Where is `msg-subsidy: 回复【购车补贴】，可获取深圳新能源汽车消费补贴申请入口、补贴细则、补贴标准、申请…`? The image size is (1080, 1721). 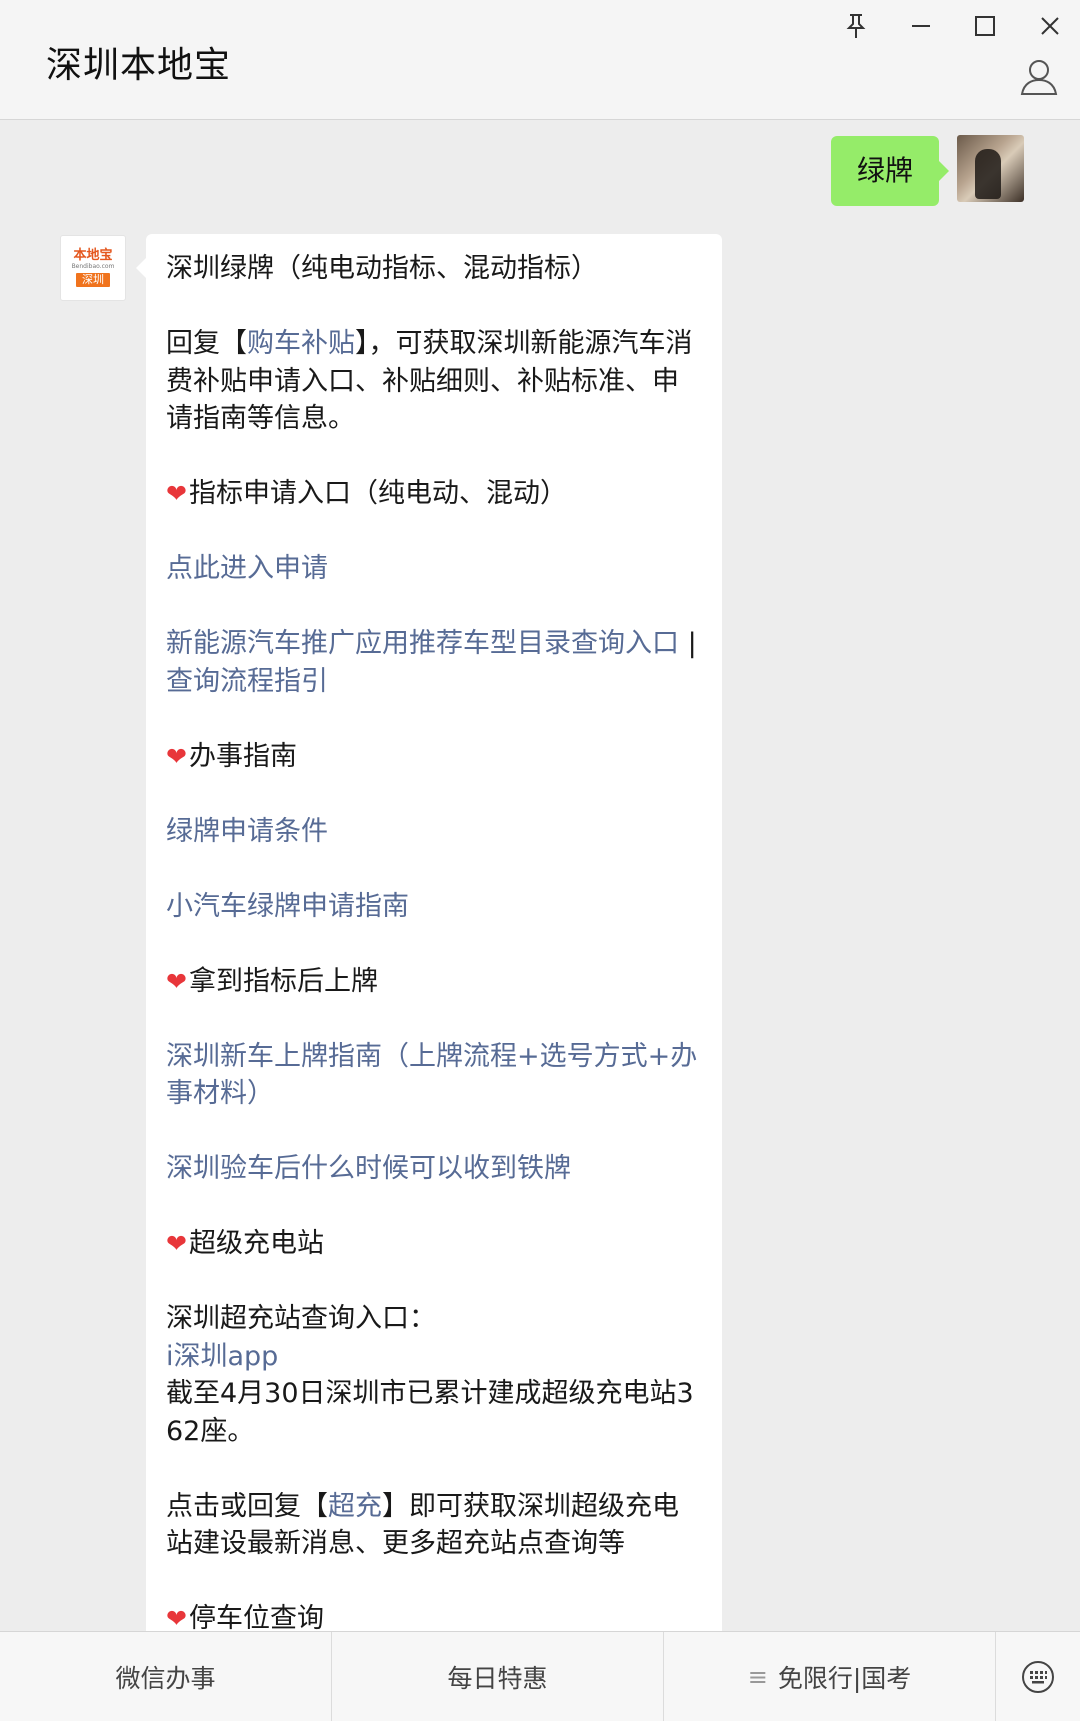
msg-subsidy: 回复【购车补贴】，可获取深圳新能源汽车消费补贴申请入口、补贴细则、补贴标准、申请… is located at coordinates (429, 381).